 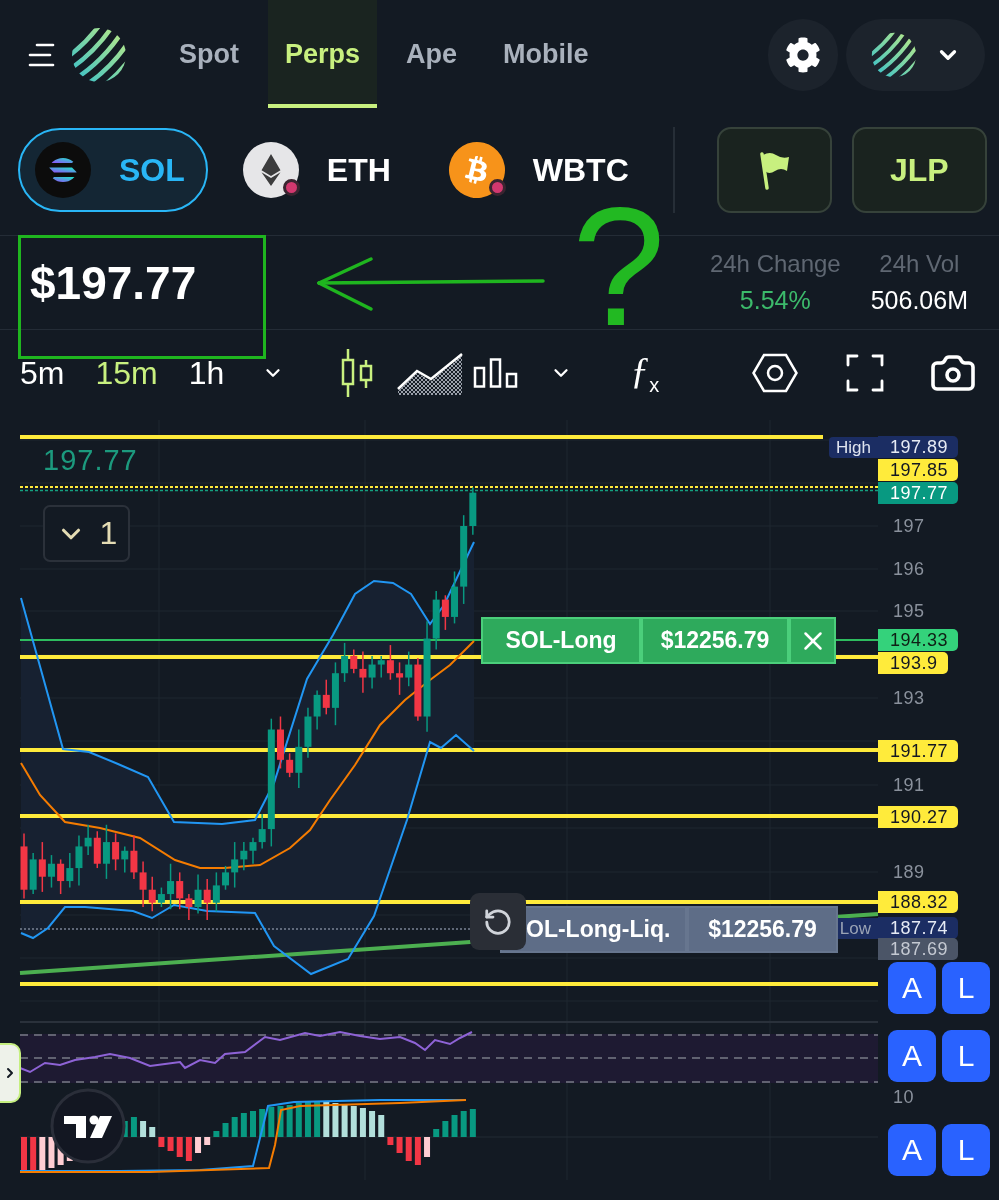 I want to click on price-tag: 187.69, so click(x=918, y=949).